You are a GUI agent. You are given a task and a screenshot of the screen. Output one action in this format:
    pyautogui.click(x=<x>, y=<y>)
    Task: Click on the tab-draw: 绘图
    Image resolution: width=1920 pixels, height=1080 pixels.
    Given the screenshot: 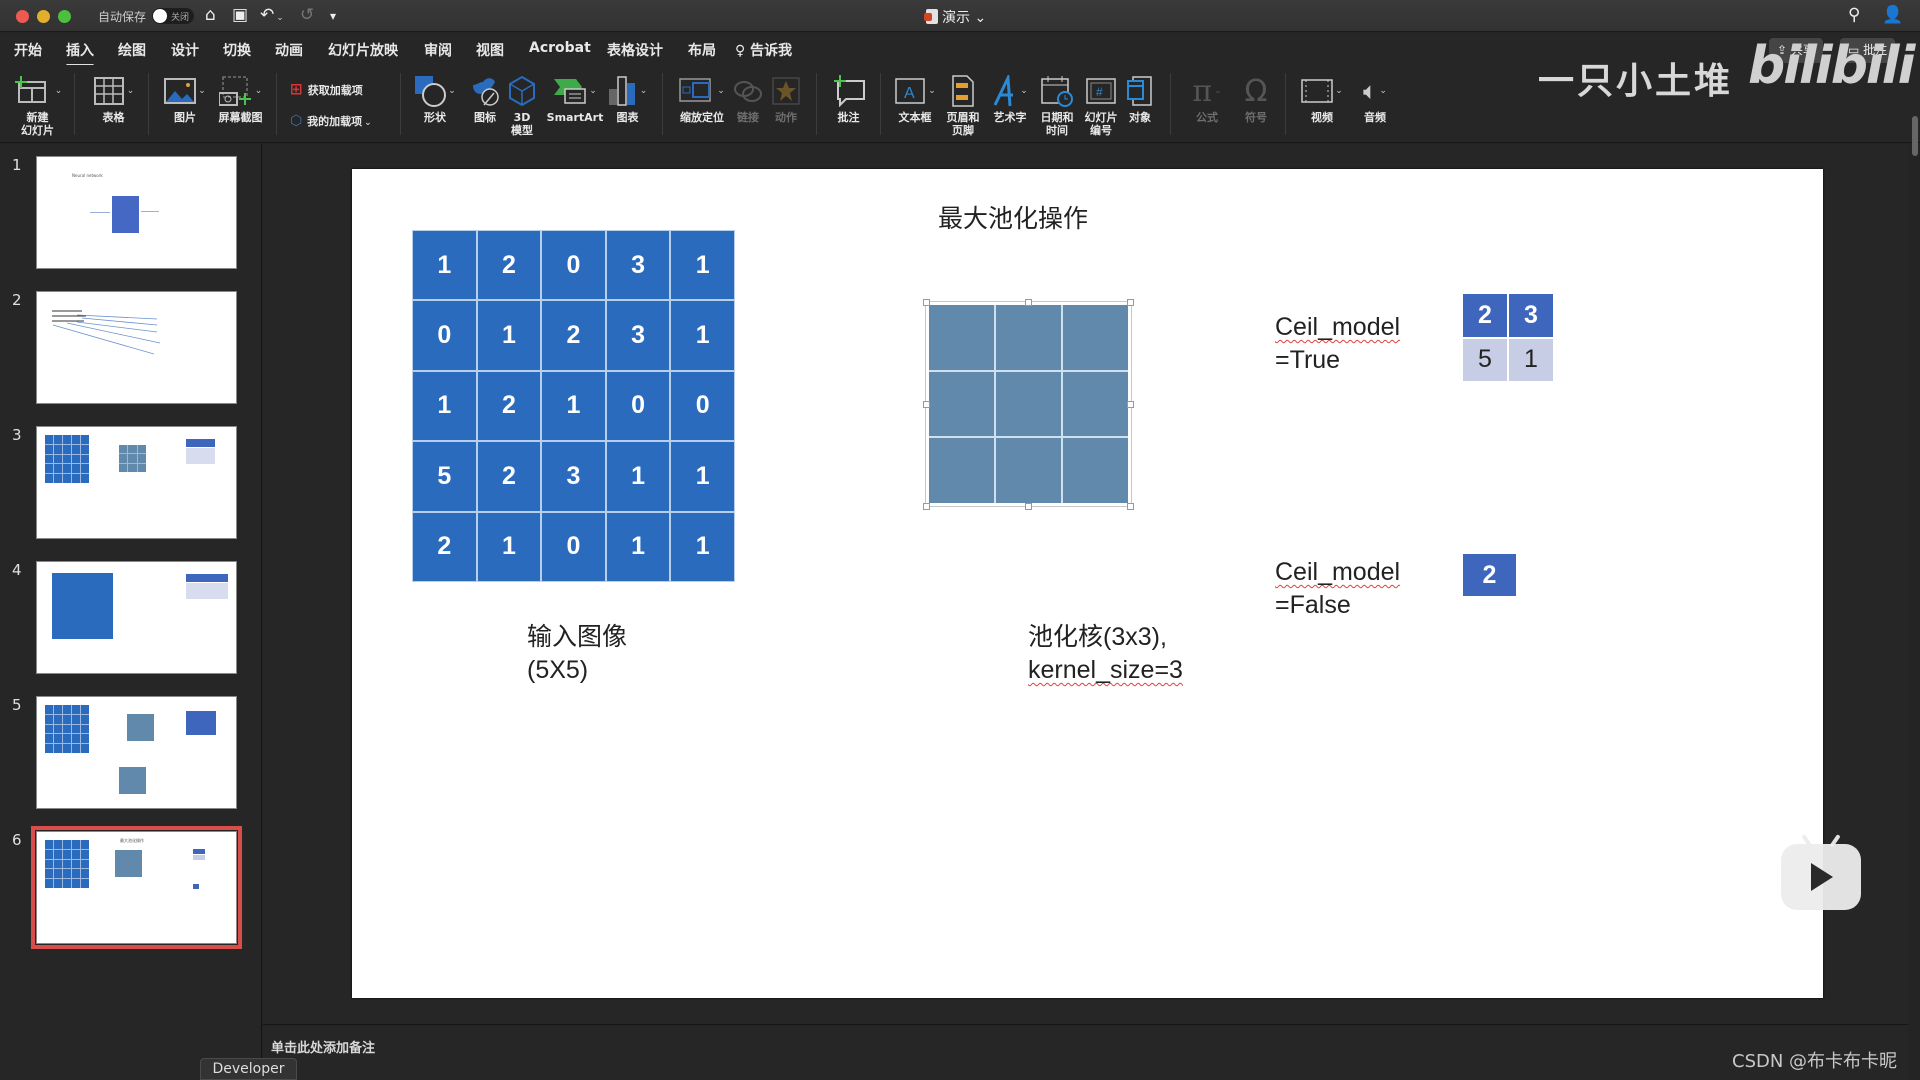 What is the action you would take?
    pyautogui.click(x=132, y=50)
    